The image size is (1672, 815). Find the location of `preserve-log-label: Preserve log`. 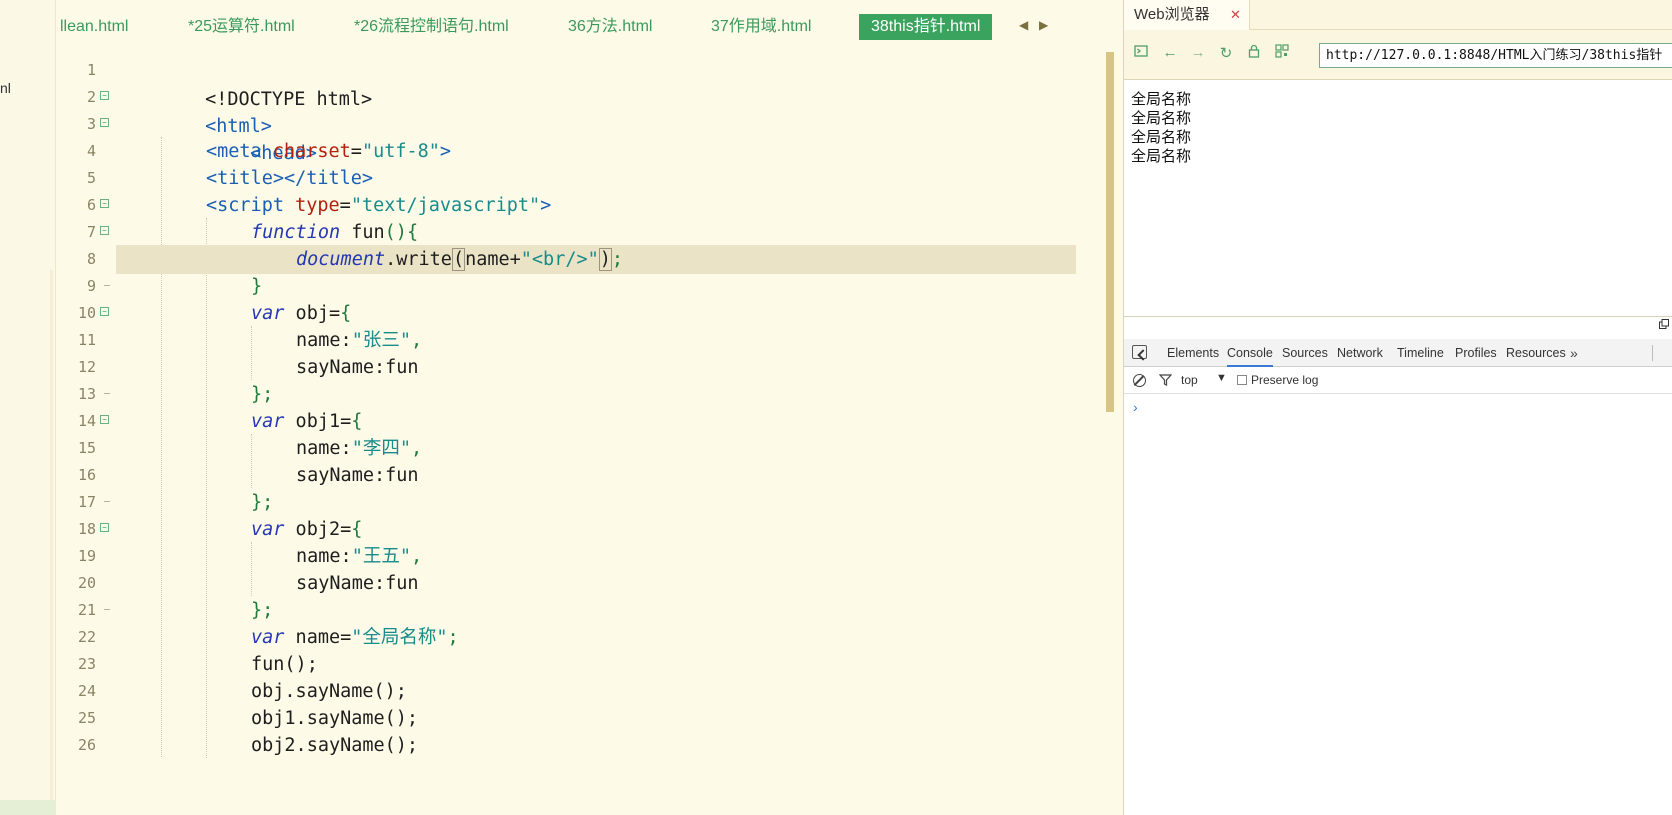

preserve-log-label: Preserve log is located at coordinates (1285, 380).